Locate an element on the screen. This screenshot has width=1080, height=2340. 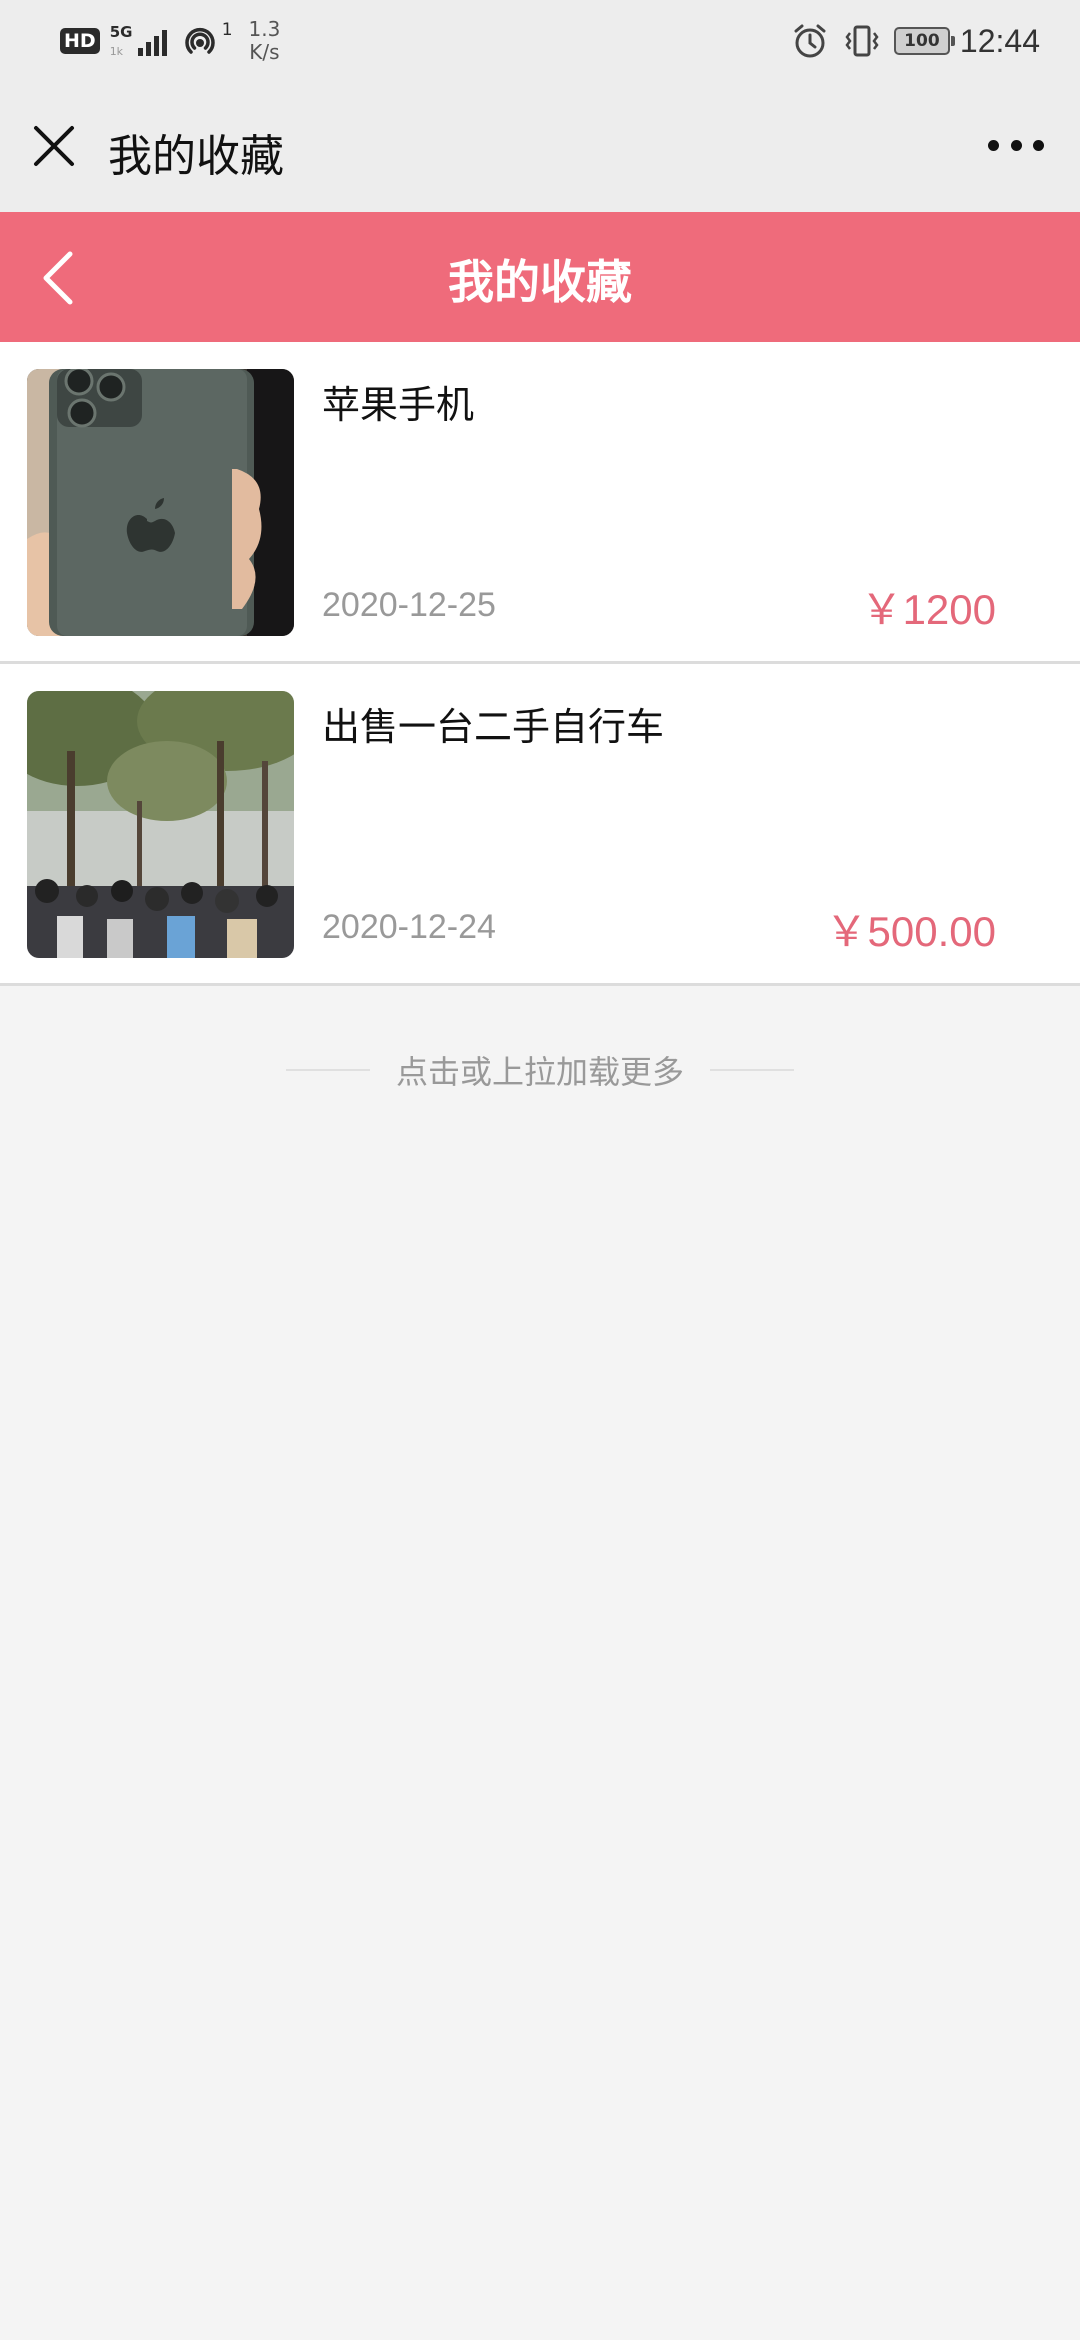
more-dots-icon is located at coordinates (1016, 147).